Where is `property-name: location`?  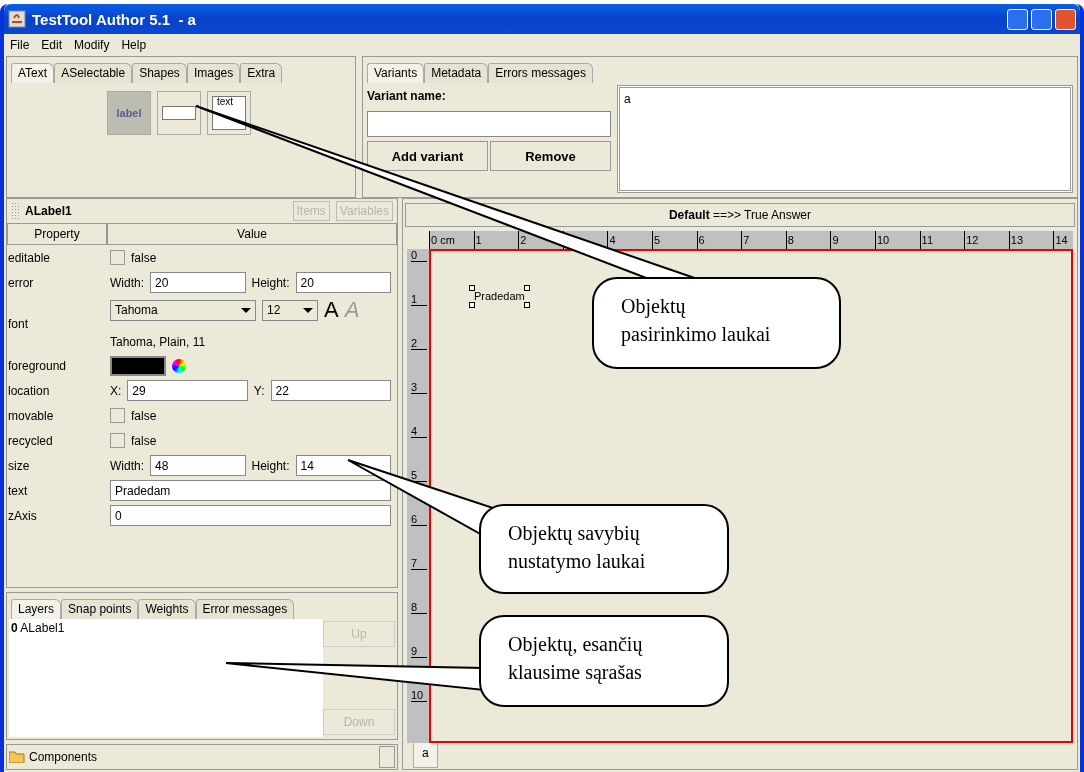
property-name: location is located at coordinates (29, 390).